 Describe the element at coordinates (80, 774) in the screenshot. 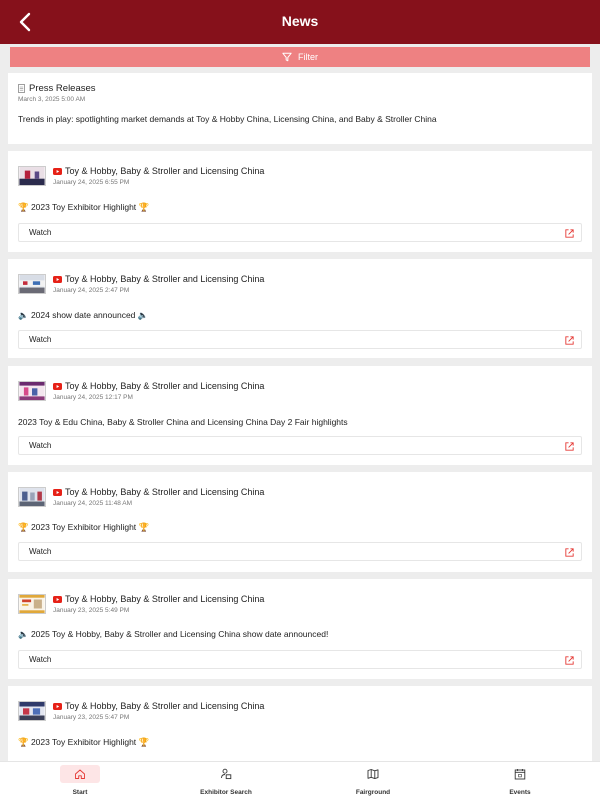

I see `home-icon` at that location.